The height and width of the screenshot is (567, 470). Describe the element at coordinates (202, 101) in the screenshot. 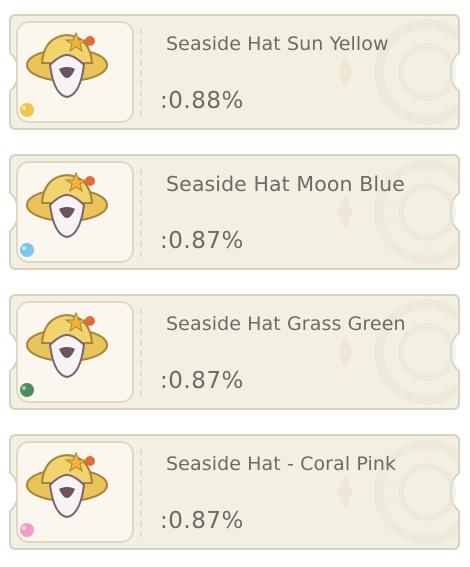

I see `drop-rate: :0.88%` at that location.